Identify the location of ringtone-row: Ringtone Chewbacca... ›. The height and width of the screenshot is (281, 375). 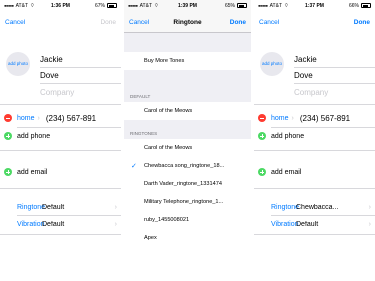
(314, 207).